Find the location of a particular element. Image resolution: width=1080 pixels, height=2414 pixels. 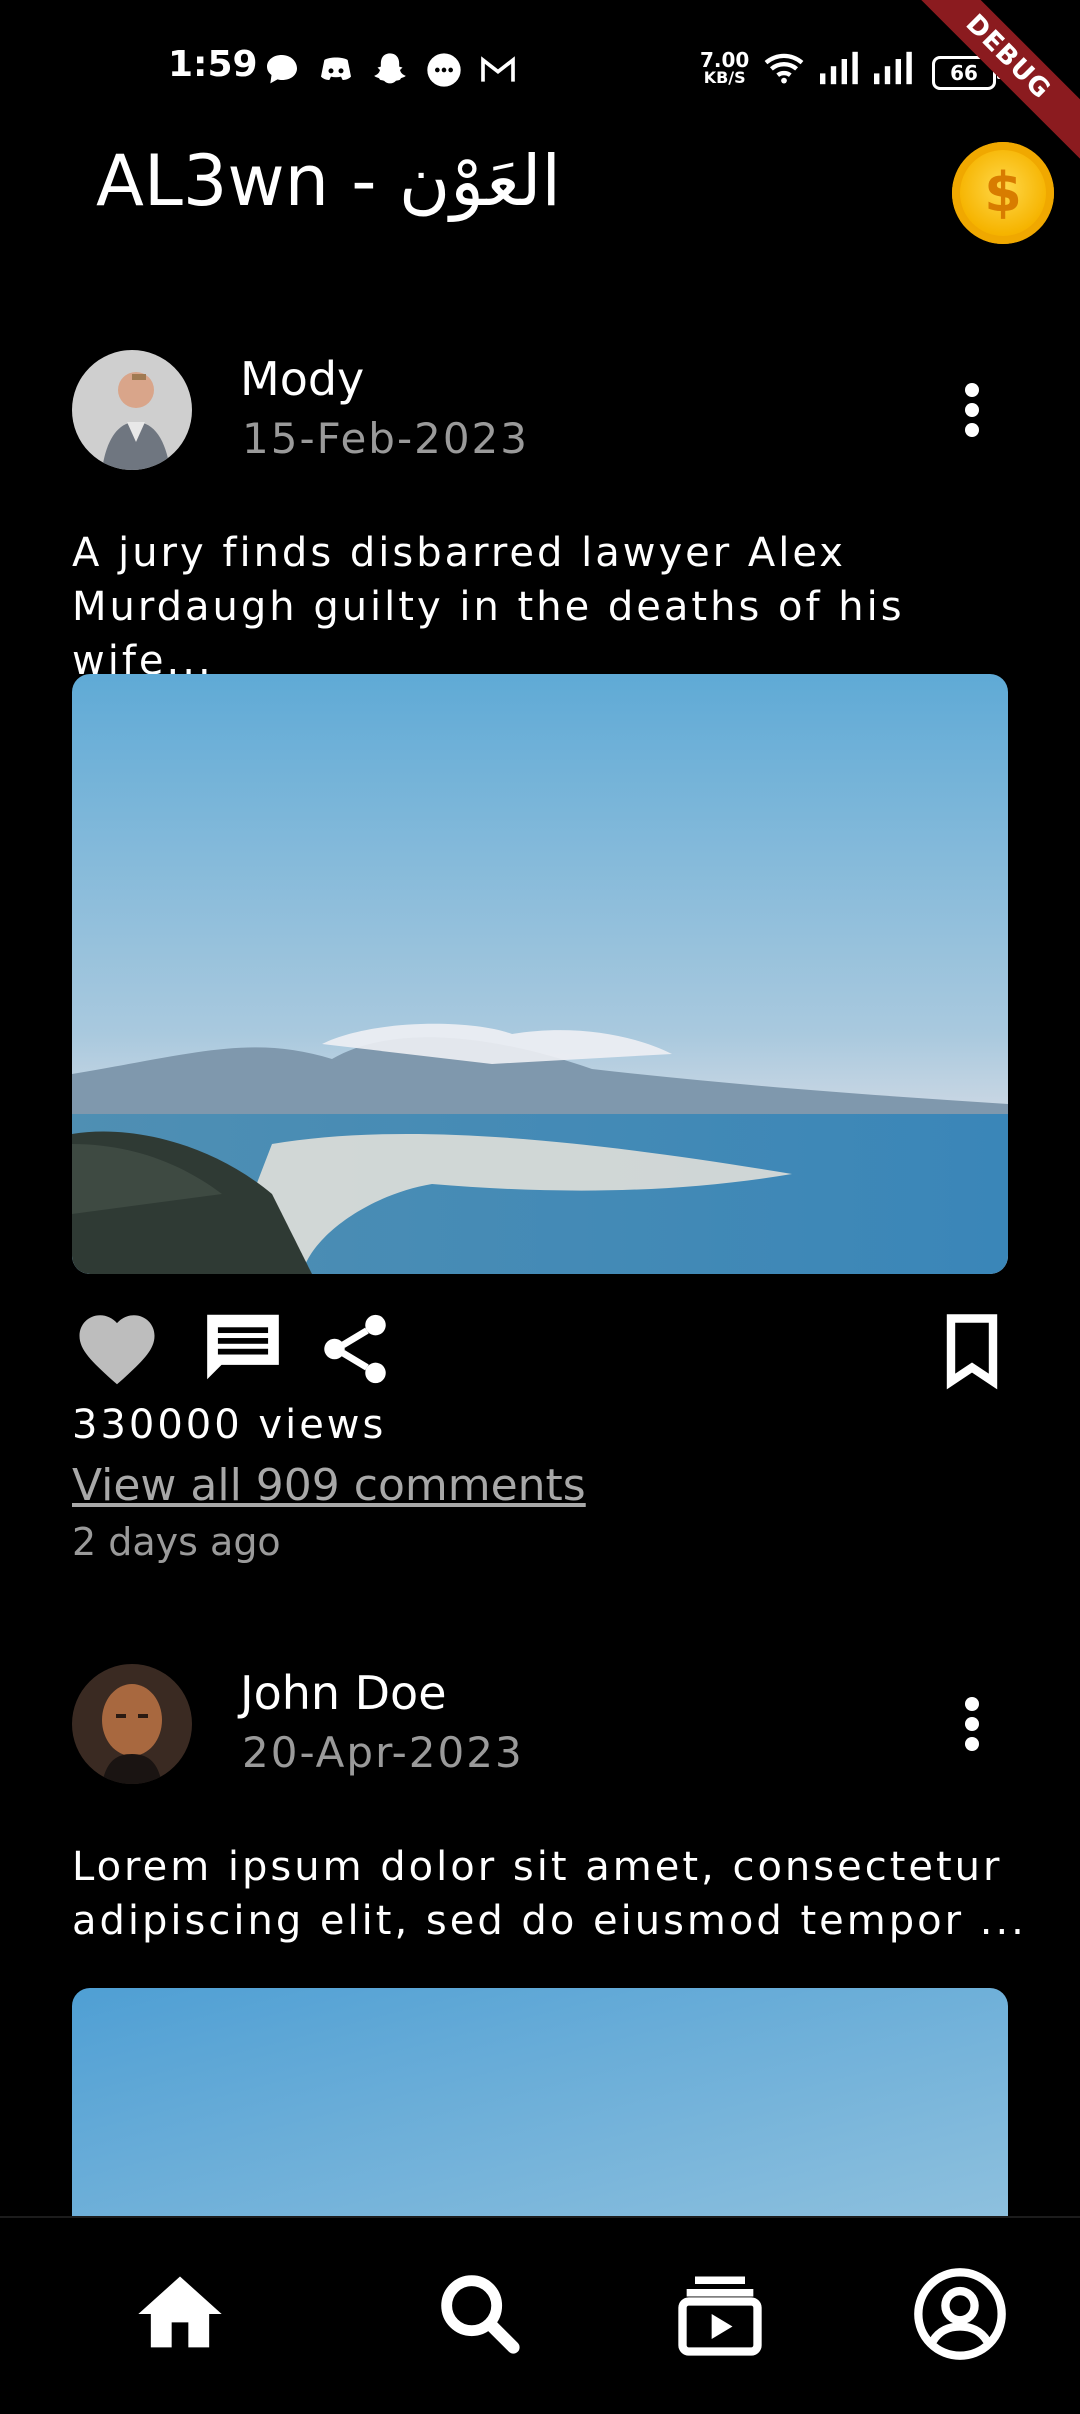

view-comments-link: View all 909 comments is located at coordinates (329, 1485).